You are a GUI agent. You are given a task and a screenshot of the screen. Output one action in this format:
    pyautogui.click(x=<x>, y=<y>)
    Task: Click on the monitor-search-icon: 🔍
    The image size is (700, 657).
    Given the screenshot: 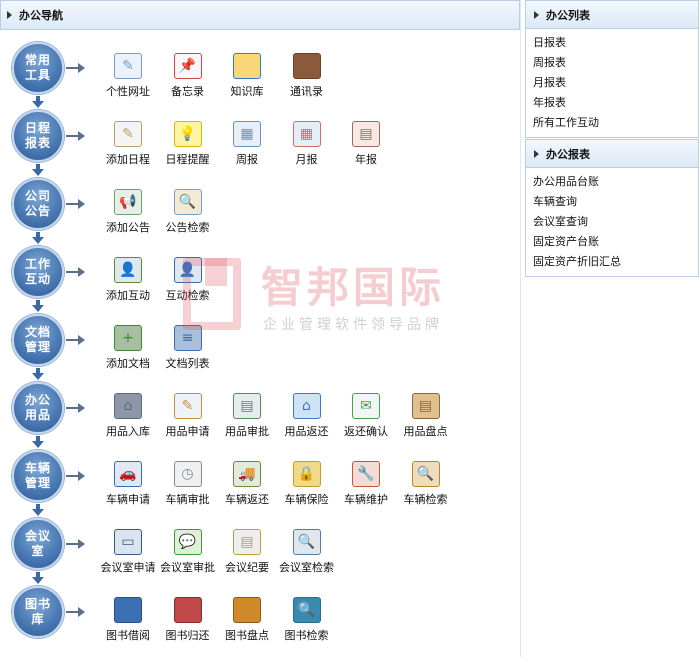 What is the action you would take?
    pyautogui.click(x=306, y=542)
    